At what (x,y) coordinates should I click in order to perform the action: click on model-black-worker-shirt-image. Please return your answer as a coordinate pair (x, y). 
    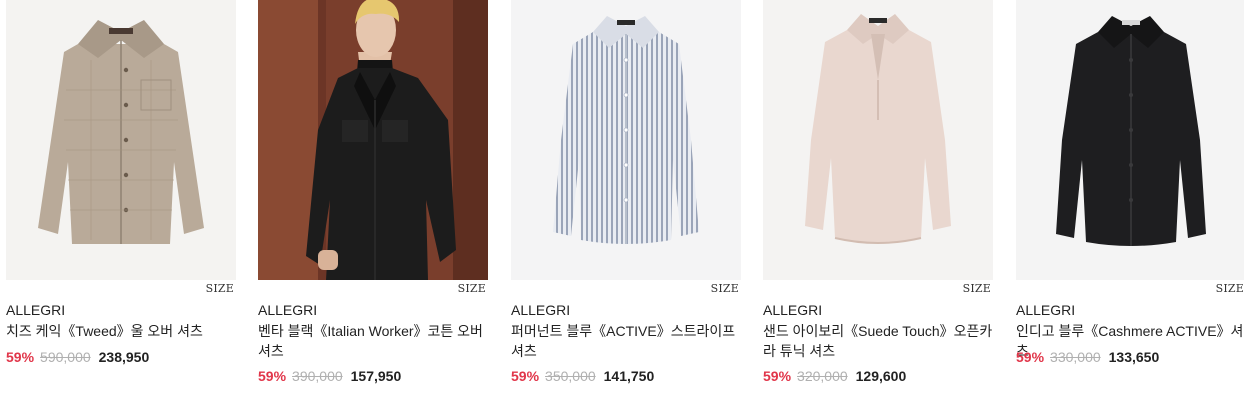
    Looking at the image, I should click on (373, 140).